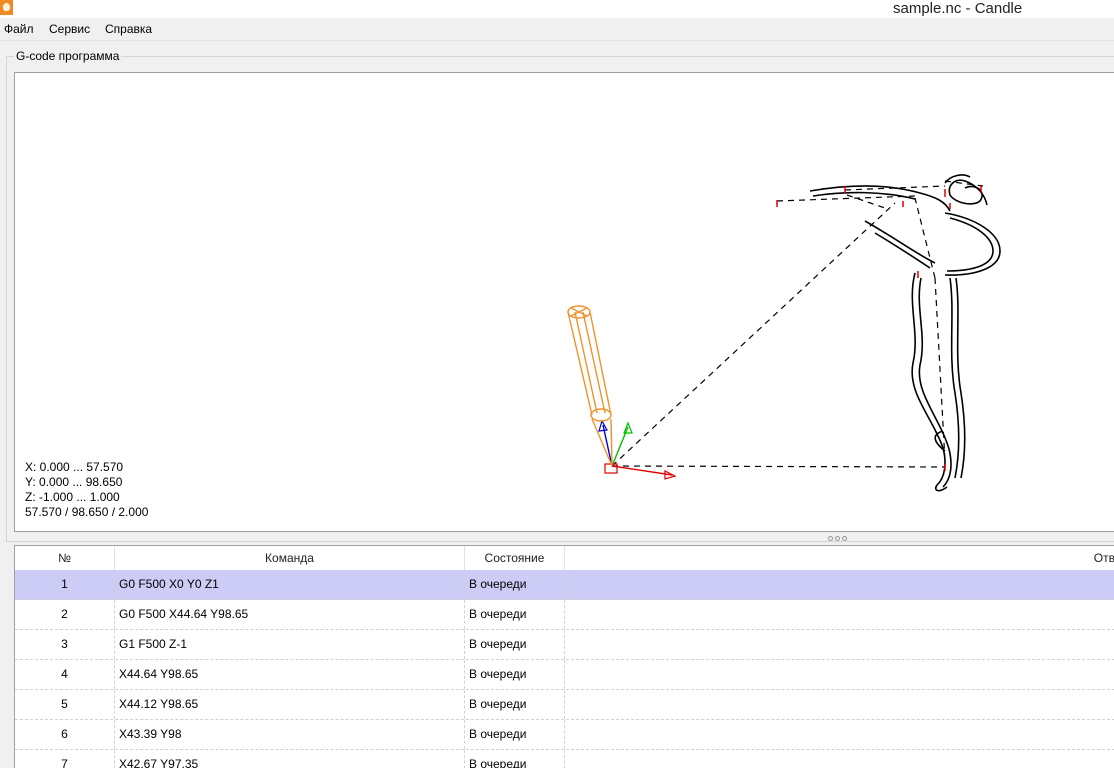 The image size is (1114, 768). What do you see at coordinates (72, 497) in the screenshot?
I see `z-range: Z: -1.000 ... 1.000` at bounding box center [72, 497].